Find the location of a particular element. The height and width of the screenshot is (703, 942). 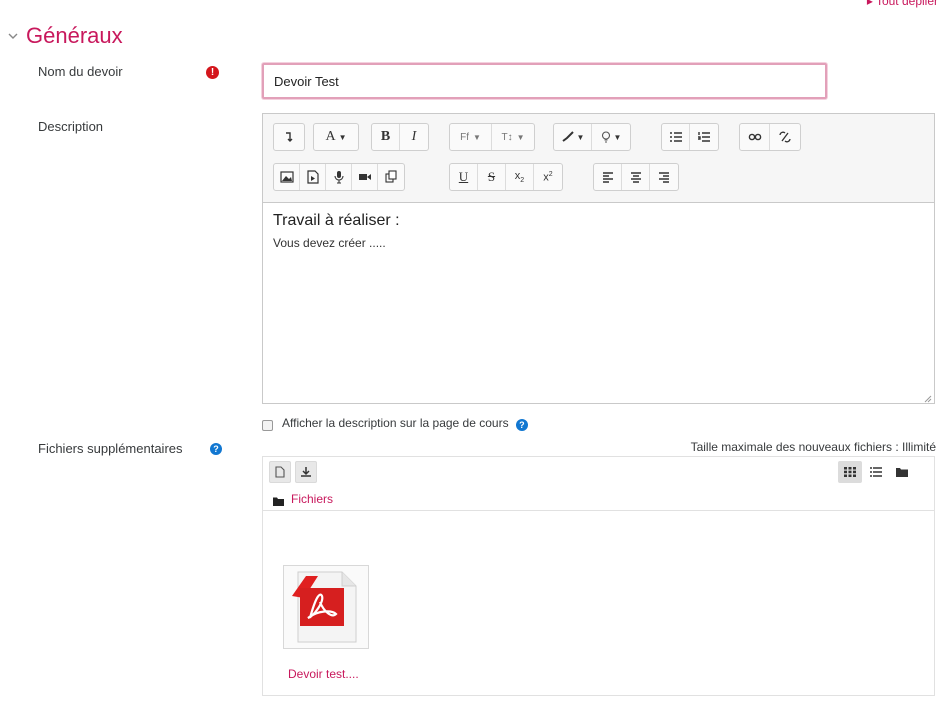

image-icon is located at coordinates (287, 177).